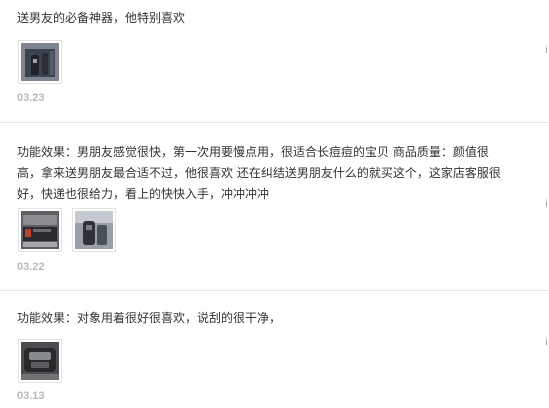  I want to click on review-text: 送男友的必备神器，他特别喜欢, so click(101, 18).